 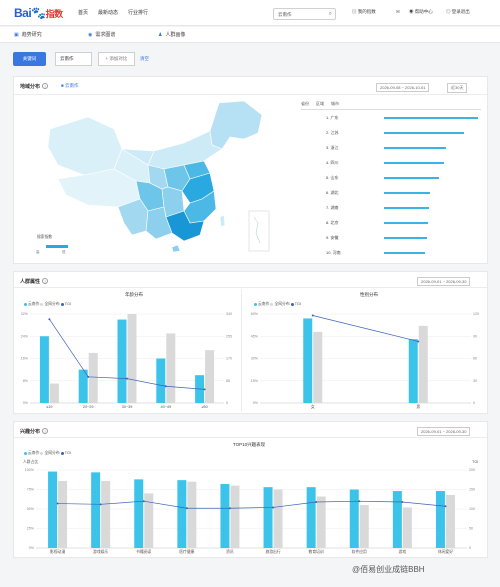 I want to click on y-tick-label: 60%, so click(x=255, y=314).